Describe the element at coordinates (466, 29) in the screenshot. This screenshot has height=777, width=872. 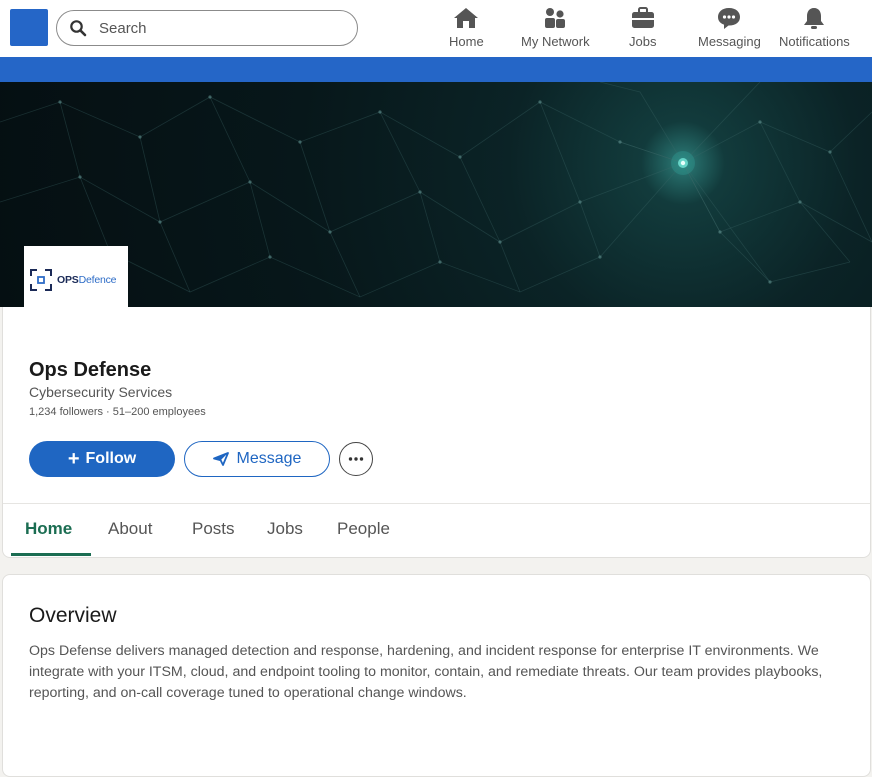
I see `nav-home: Home` at that location.